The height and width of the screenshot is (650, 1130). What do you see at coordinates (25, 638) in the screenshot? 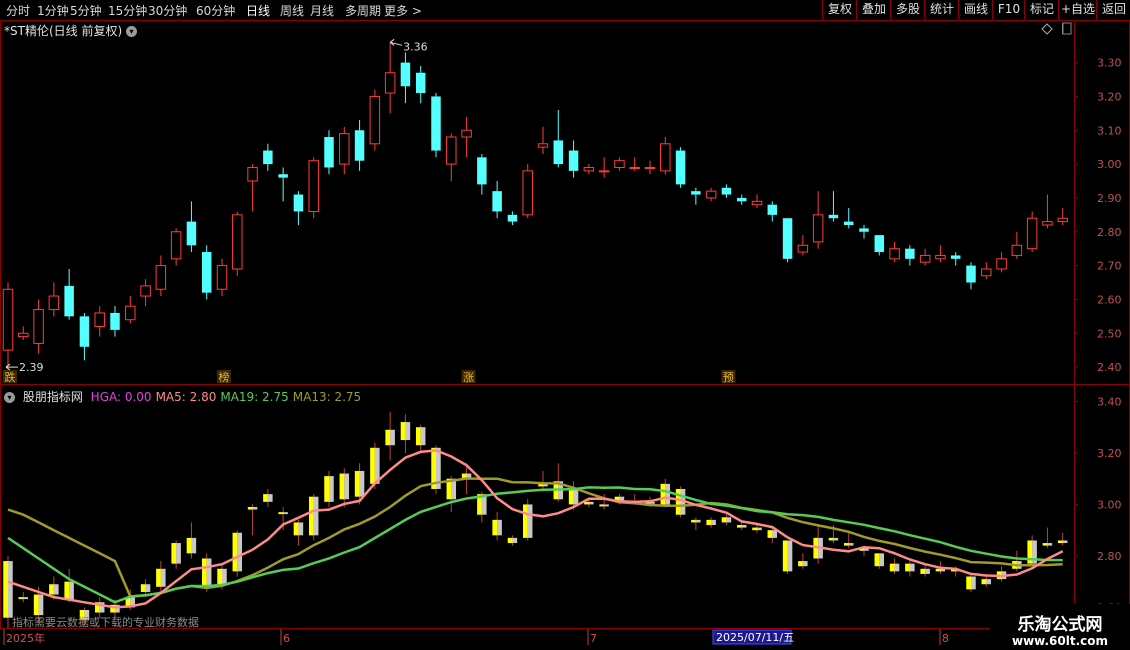
I see `date-label: 2025年` at bounding box center [25, 638].